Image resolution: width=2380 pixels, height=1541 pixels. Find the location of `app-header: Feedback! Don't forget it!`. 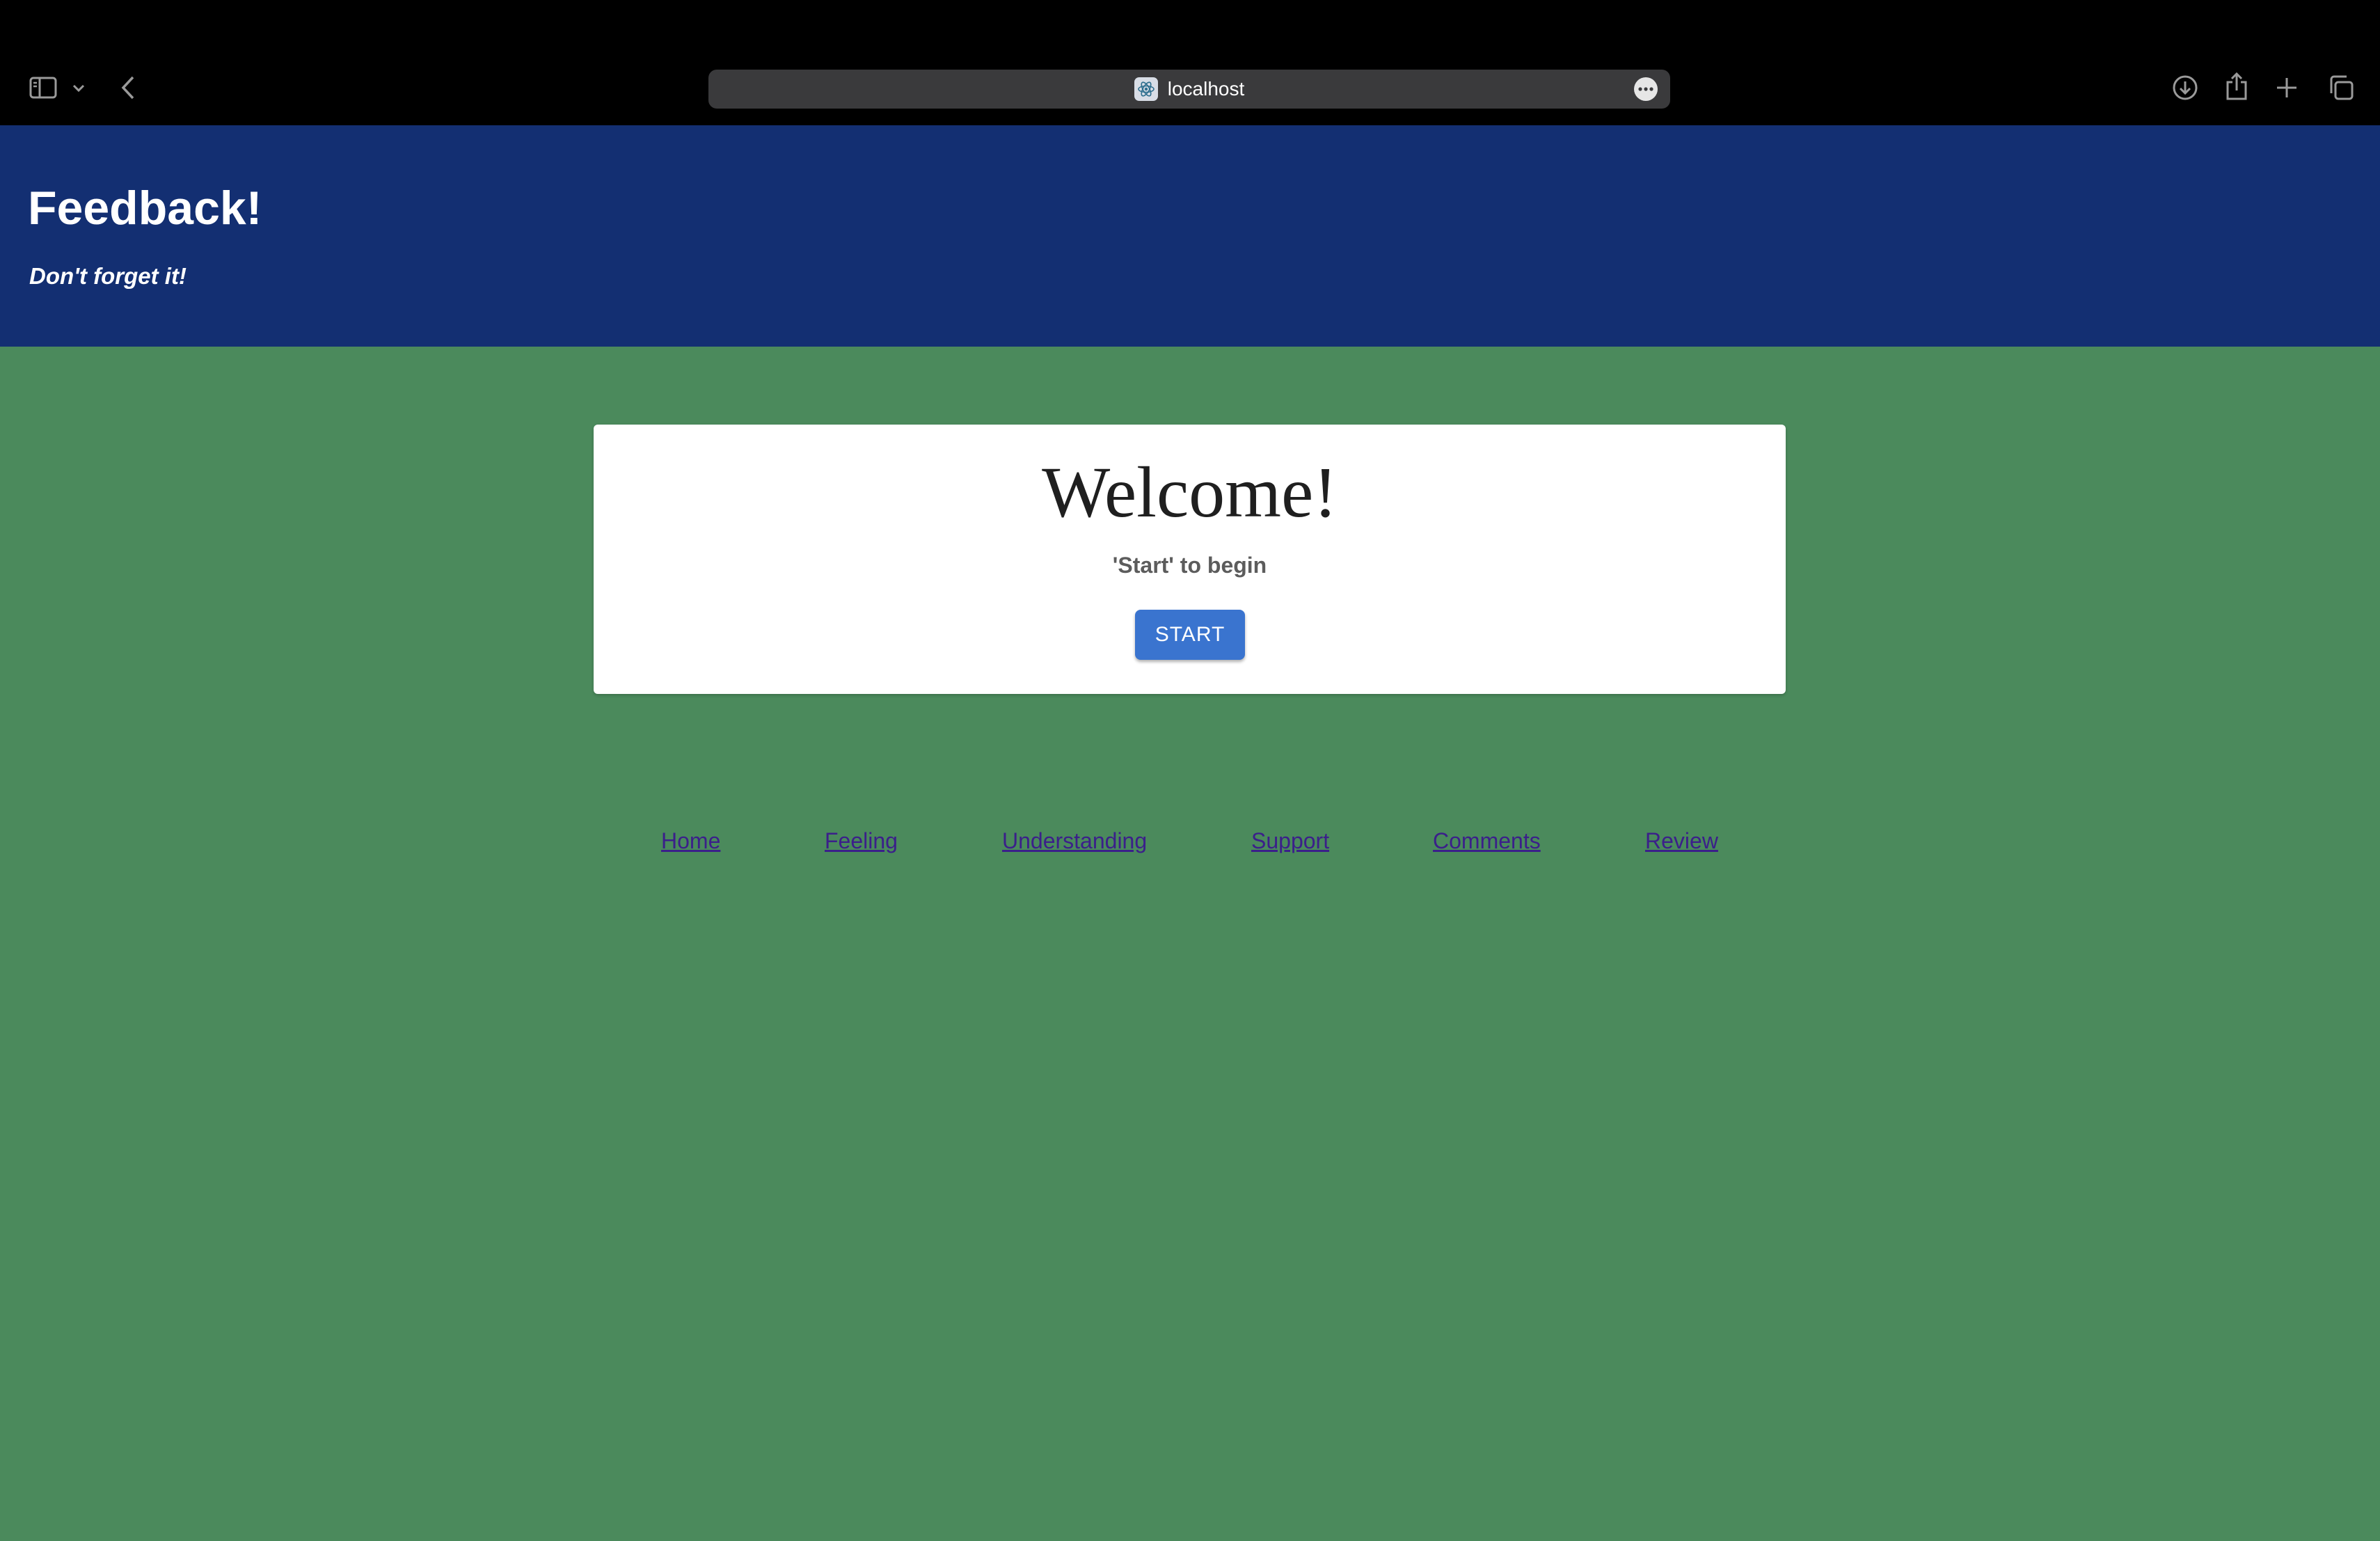

app-header: Feedback! Don't forget it! is located at coordinates (1190, 236).